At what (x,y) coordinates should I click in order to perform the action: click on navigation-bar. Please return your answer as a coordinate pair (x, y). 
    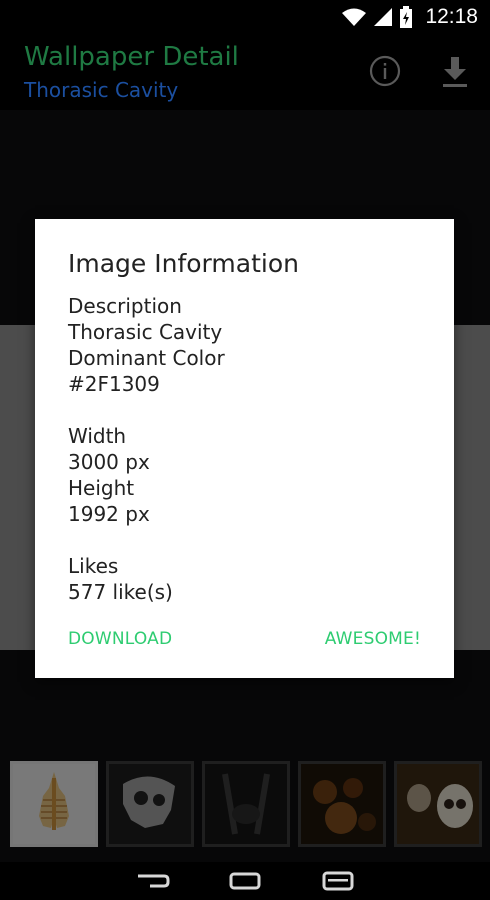
    Looking at the image, I should click on (245, 881).